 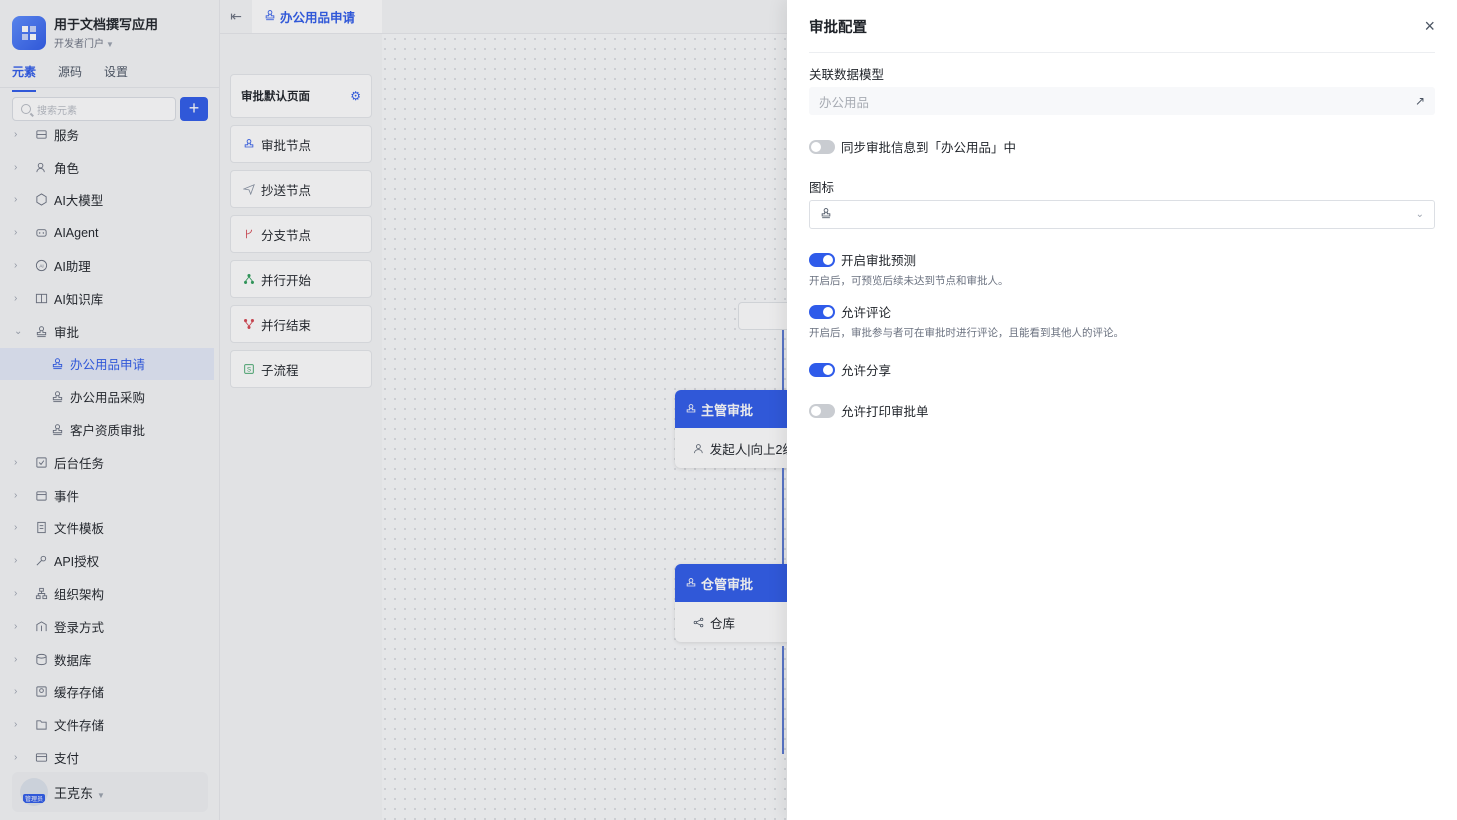 What do you see at coordinates (1122, 259) in the screenshot?
I see `predict-row: 开启审批预测` at bounding box center [1122, 259].